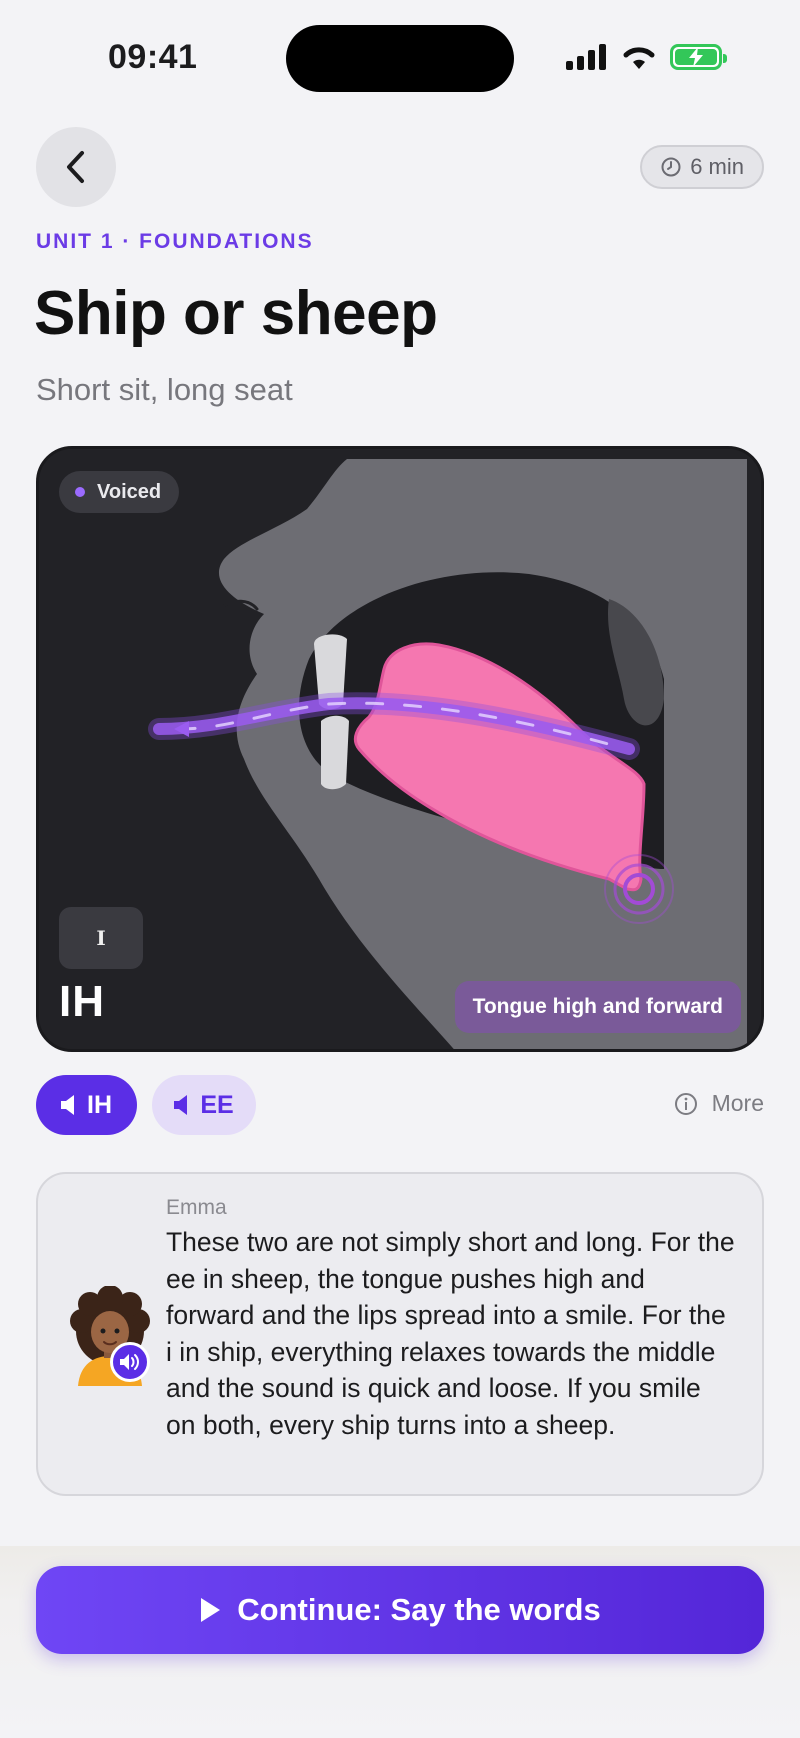 Image resolution: width=800 pixels, height=1738 pixels. What do you see at coordinates (82, 1001) in the screenshot?
I see `sound-code: IH` at bounding box center [82, 1001].